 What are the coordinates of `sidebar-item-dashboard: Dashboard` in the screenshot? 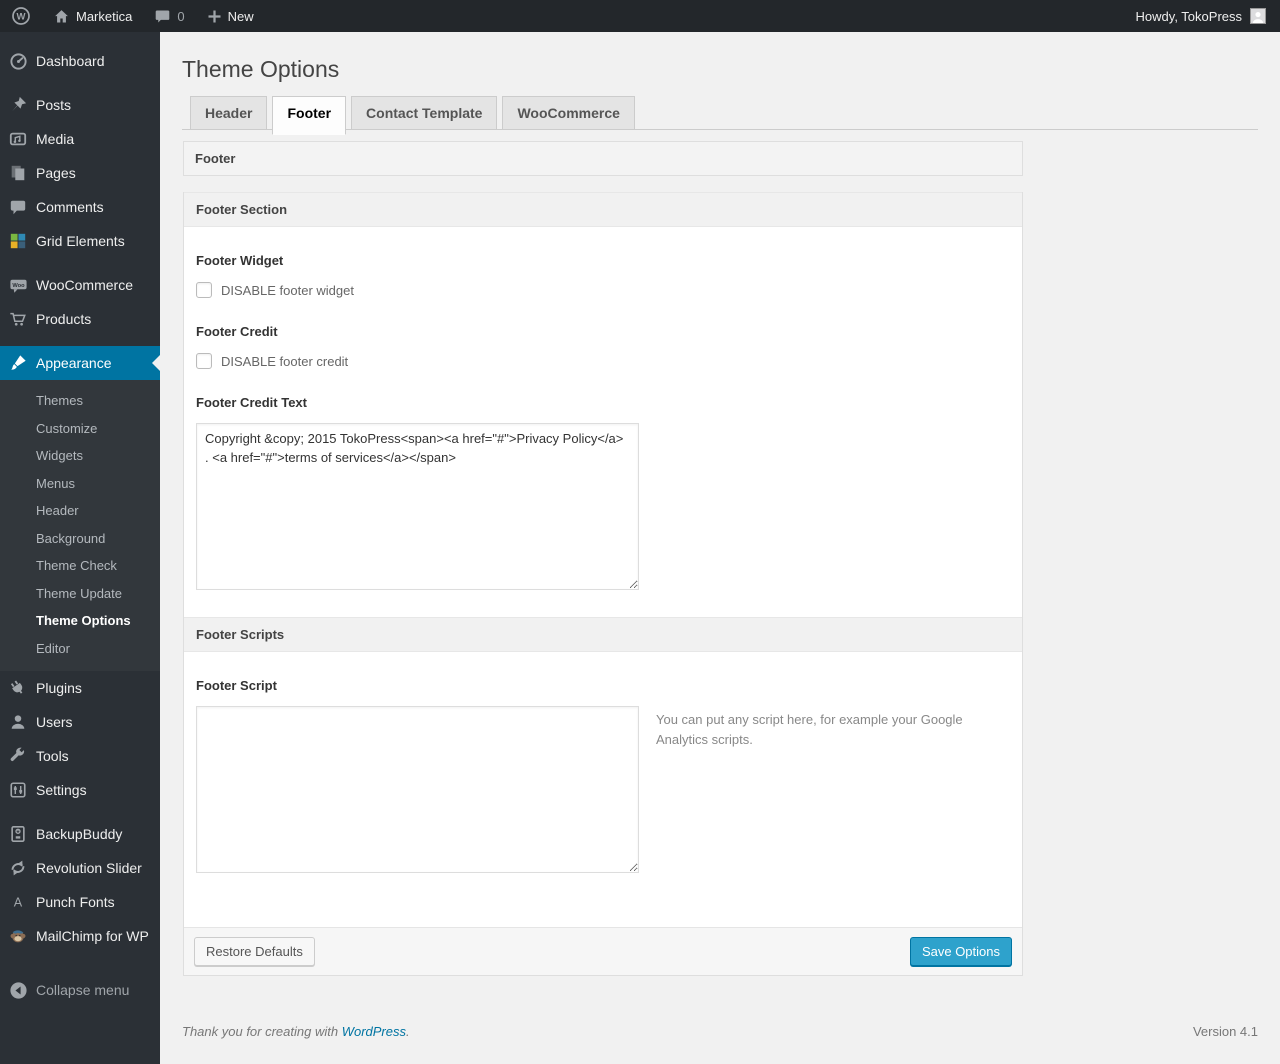 It's located at (80, 61).